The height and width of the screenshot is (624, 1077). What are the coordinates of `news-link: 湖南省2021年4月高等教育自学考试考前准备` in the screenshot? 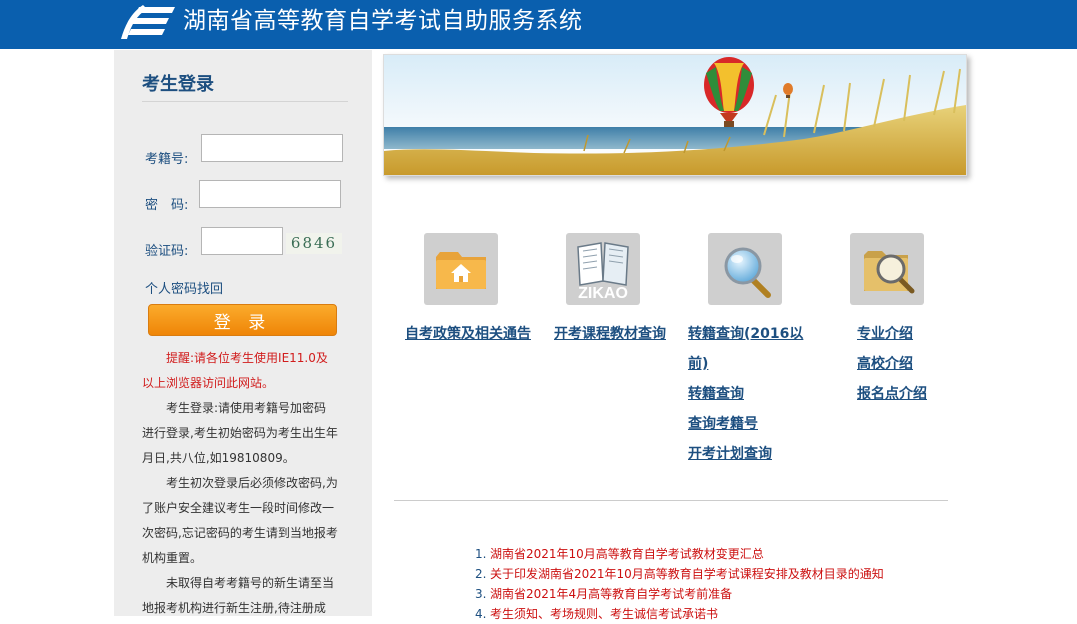 It's located at (611, 594).